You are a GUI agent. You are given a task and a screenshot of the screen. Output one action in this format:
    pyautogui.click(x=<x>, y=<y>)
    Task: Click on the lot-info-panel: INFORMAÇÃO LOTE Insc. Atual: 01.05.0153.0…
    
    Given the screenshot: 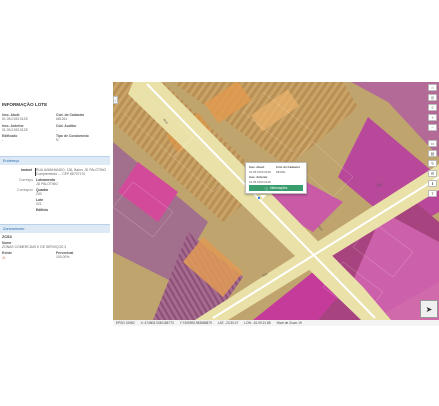 What is the action you would take?
    pyautogui.click(x=55, y=200)
    